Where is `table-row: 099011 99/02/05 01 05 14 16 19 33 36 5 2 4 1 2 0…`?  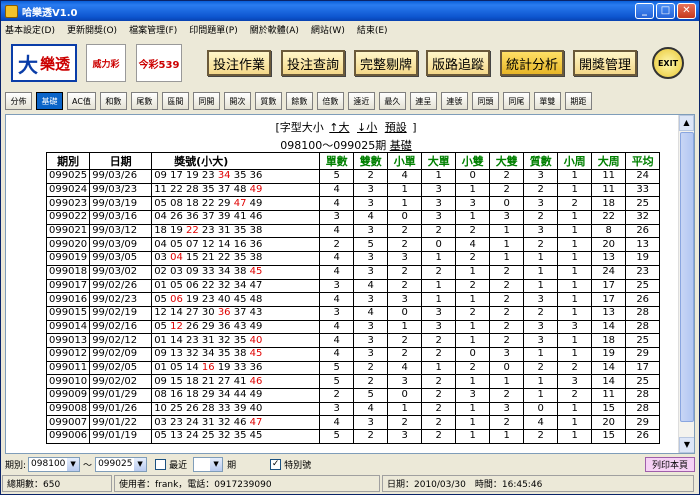
table-row: 099011 99/02/05 01 05 14 16 19 33 36 5 2 4 1 2 0… is located at coordinates (353, 368).